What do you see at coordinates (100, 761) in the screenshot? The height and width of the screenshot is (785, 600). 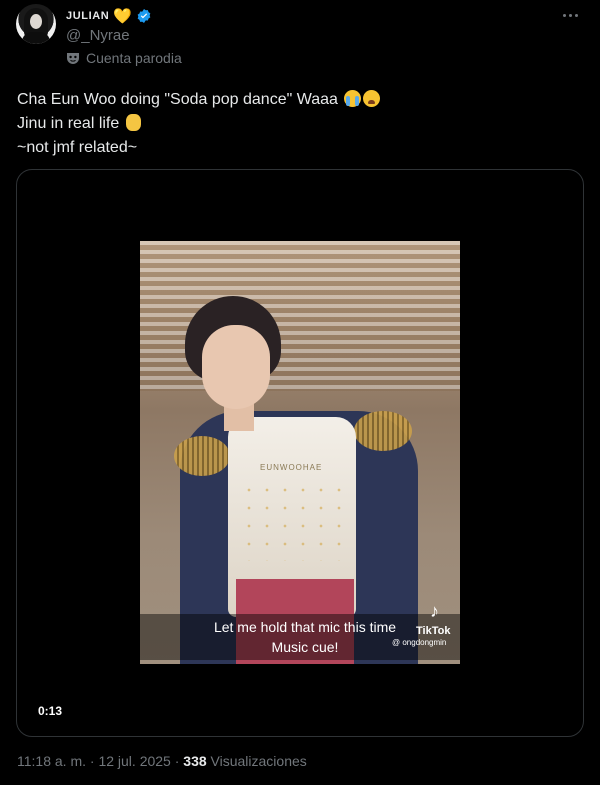 I see `timestamp: 11:18 a. m. · 12 jul. 2025 ·` at bounding box center [100, 761].